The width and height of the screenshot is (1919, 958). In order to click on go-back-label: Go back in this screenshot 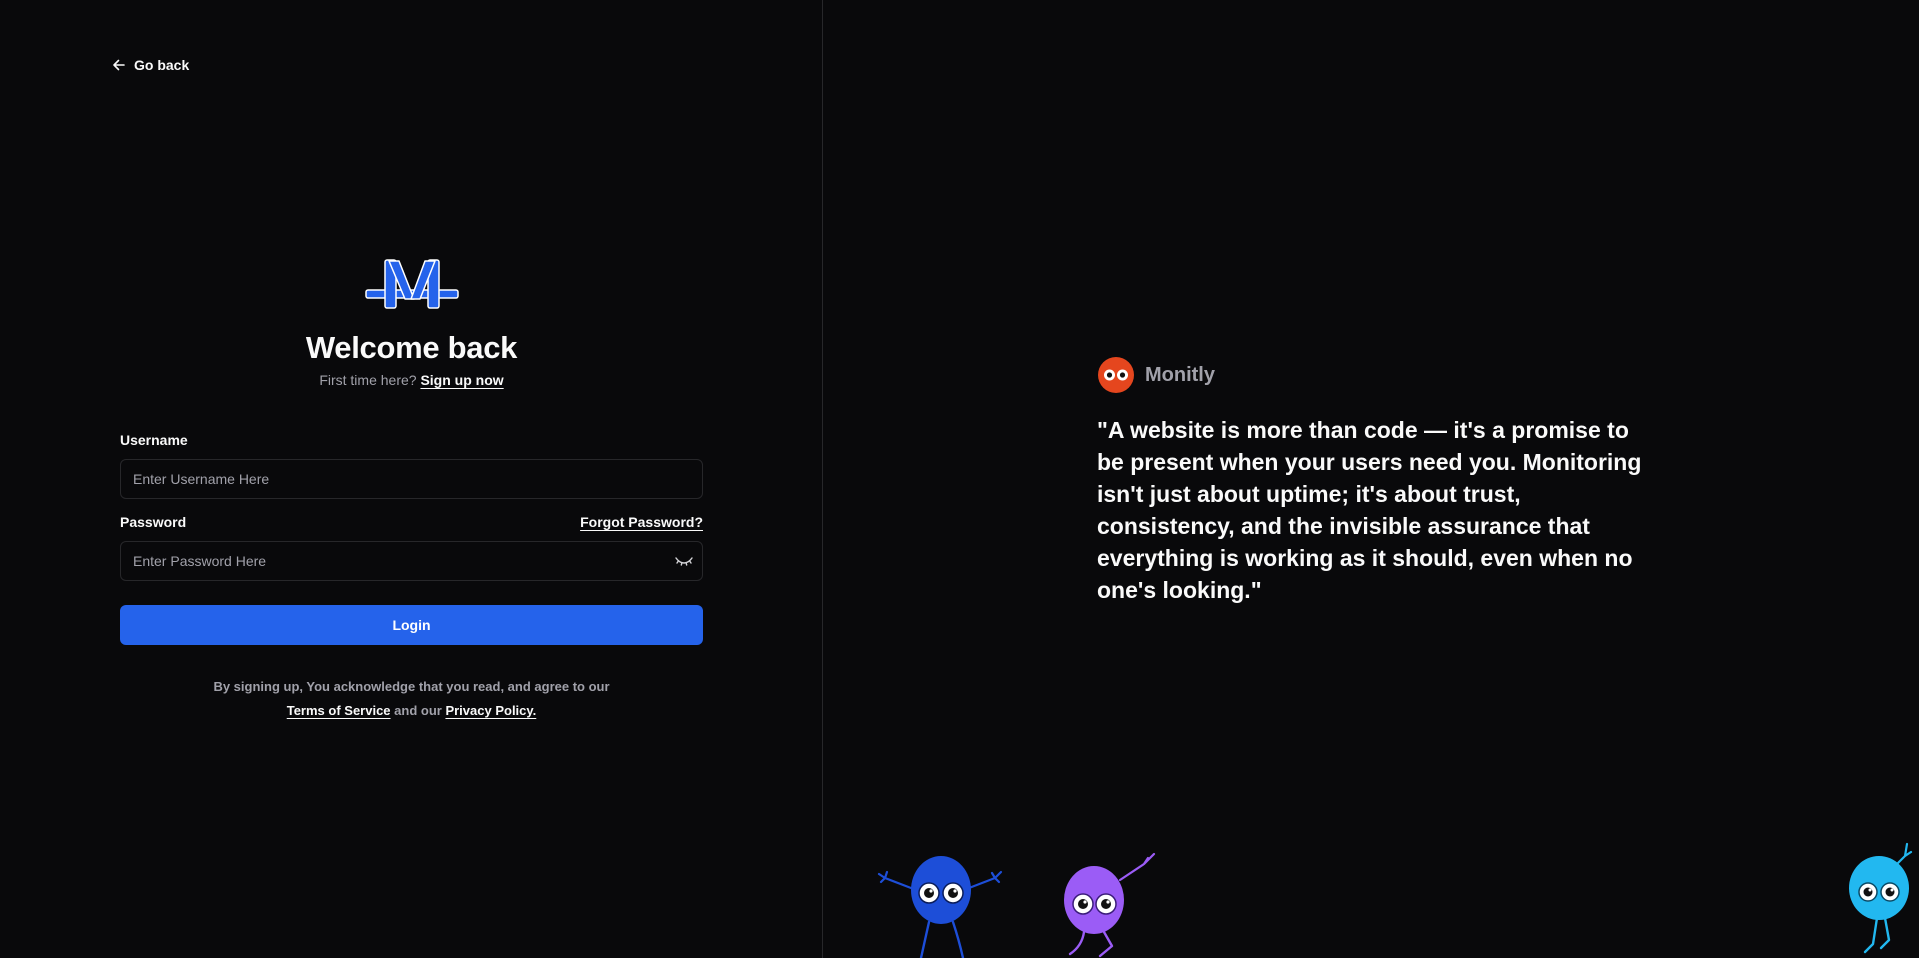, I will do `click(162, 65)`.